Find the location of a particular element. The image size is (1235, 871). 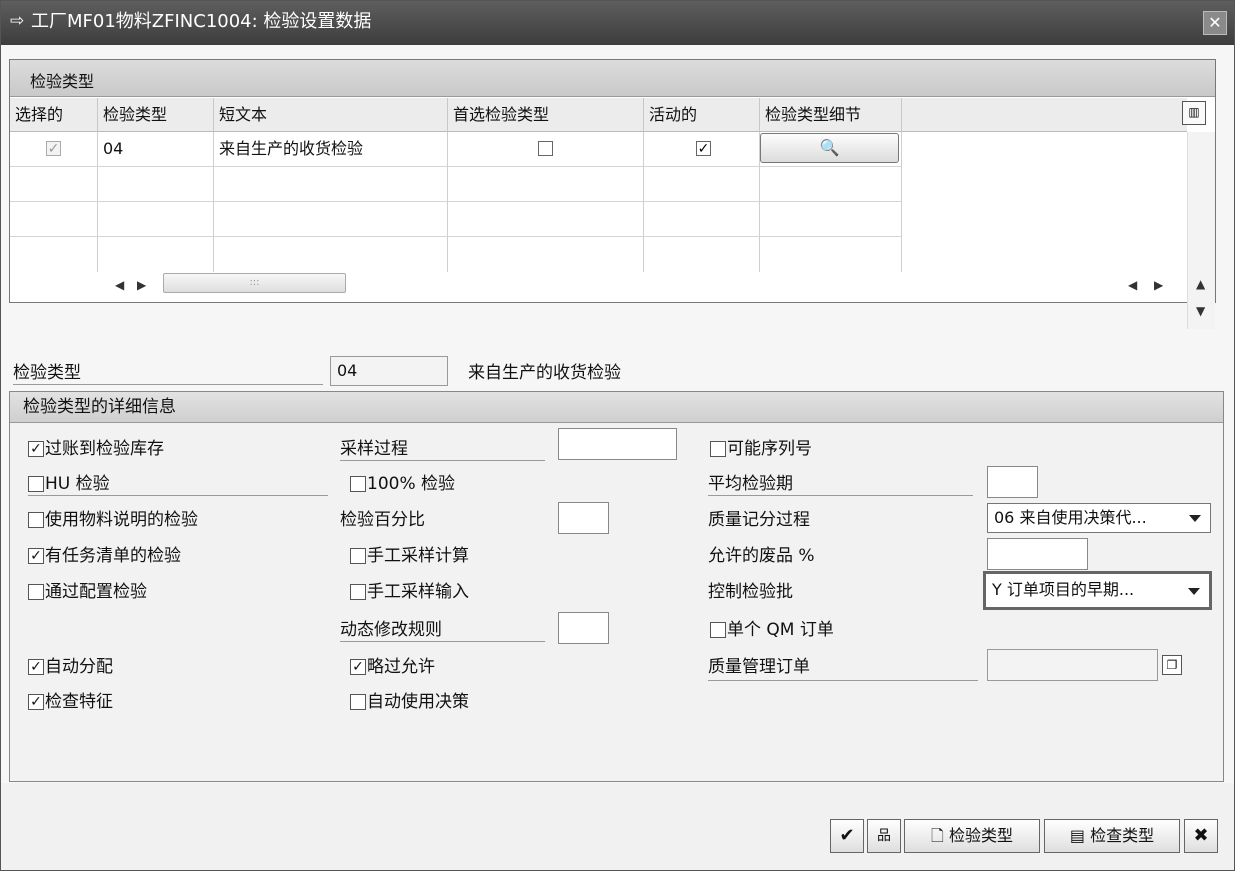

checkbox-label: 通过配置检验 is located at coordinates (96, 592).